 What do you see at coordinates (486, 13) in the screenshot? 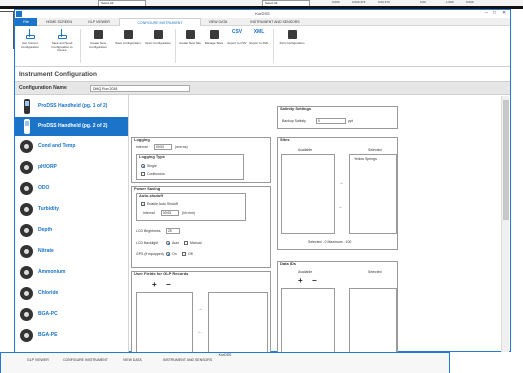
I see `minimize-button: –` at bounding box center [486, 13].